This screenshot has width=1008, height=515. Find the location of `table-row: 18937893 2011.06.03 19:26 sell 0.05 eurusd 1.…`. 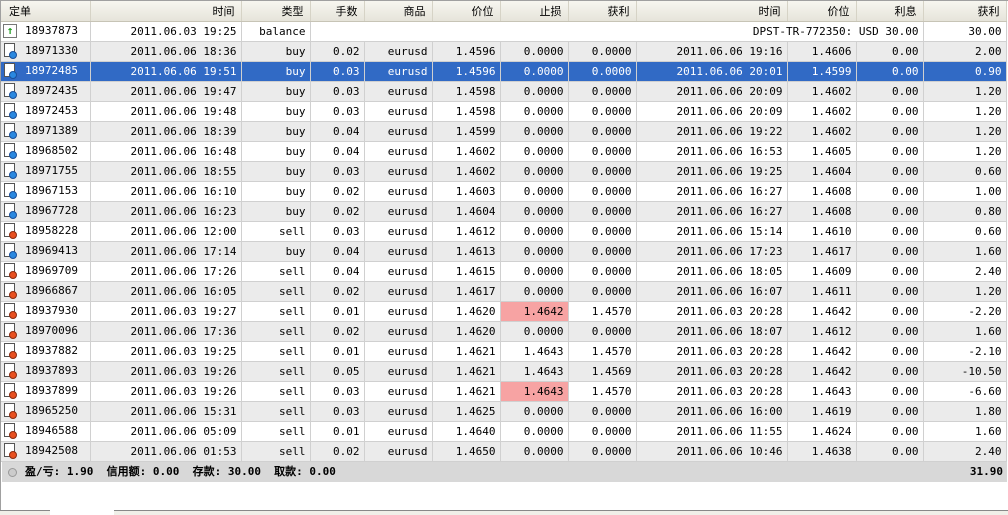

table-row: 18937893 2011.06.03 19:26 sell 0.05 eurusd 1.… is located at coordinates (504, 371).